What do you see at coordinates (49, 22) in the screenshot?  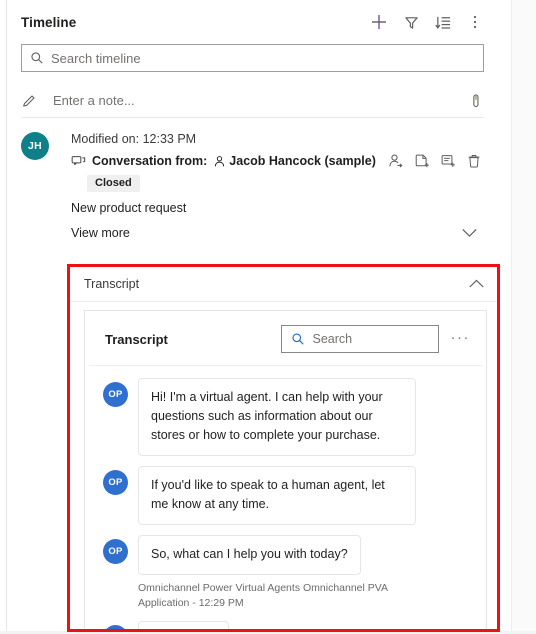 I see `page-title: Timeline` at bounding box center [49, 22].